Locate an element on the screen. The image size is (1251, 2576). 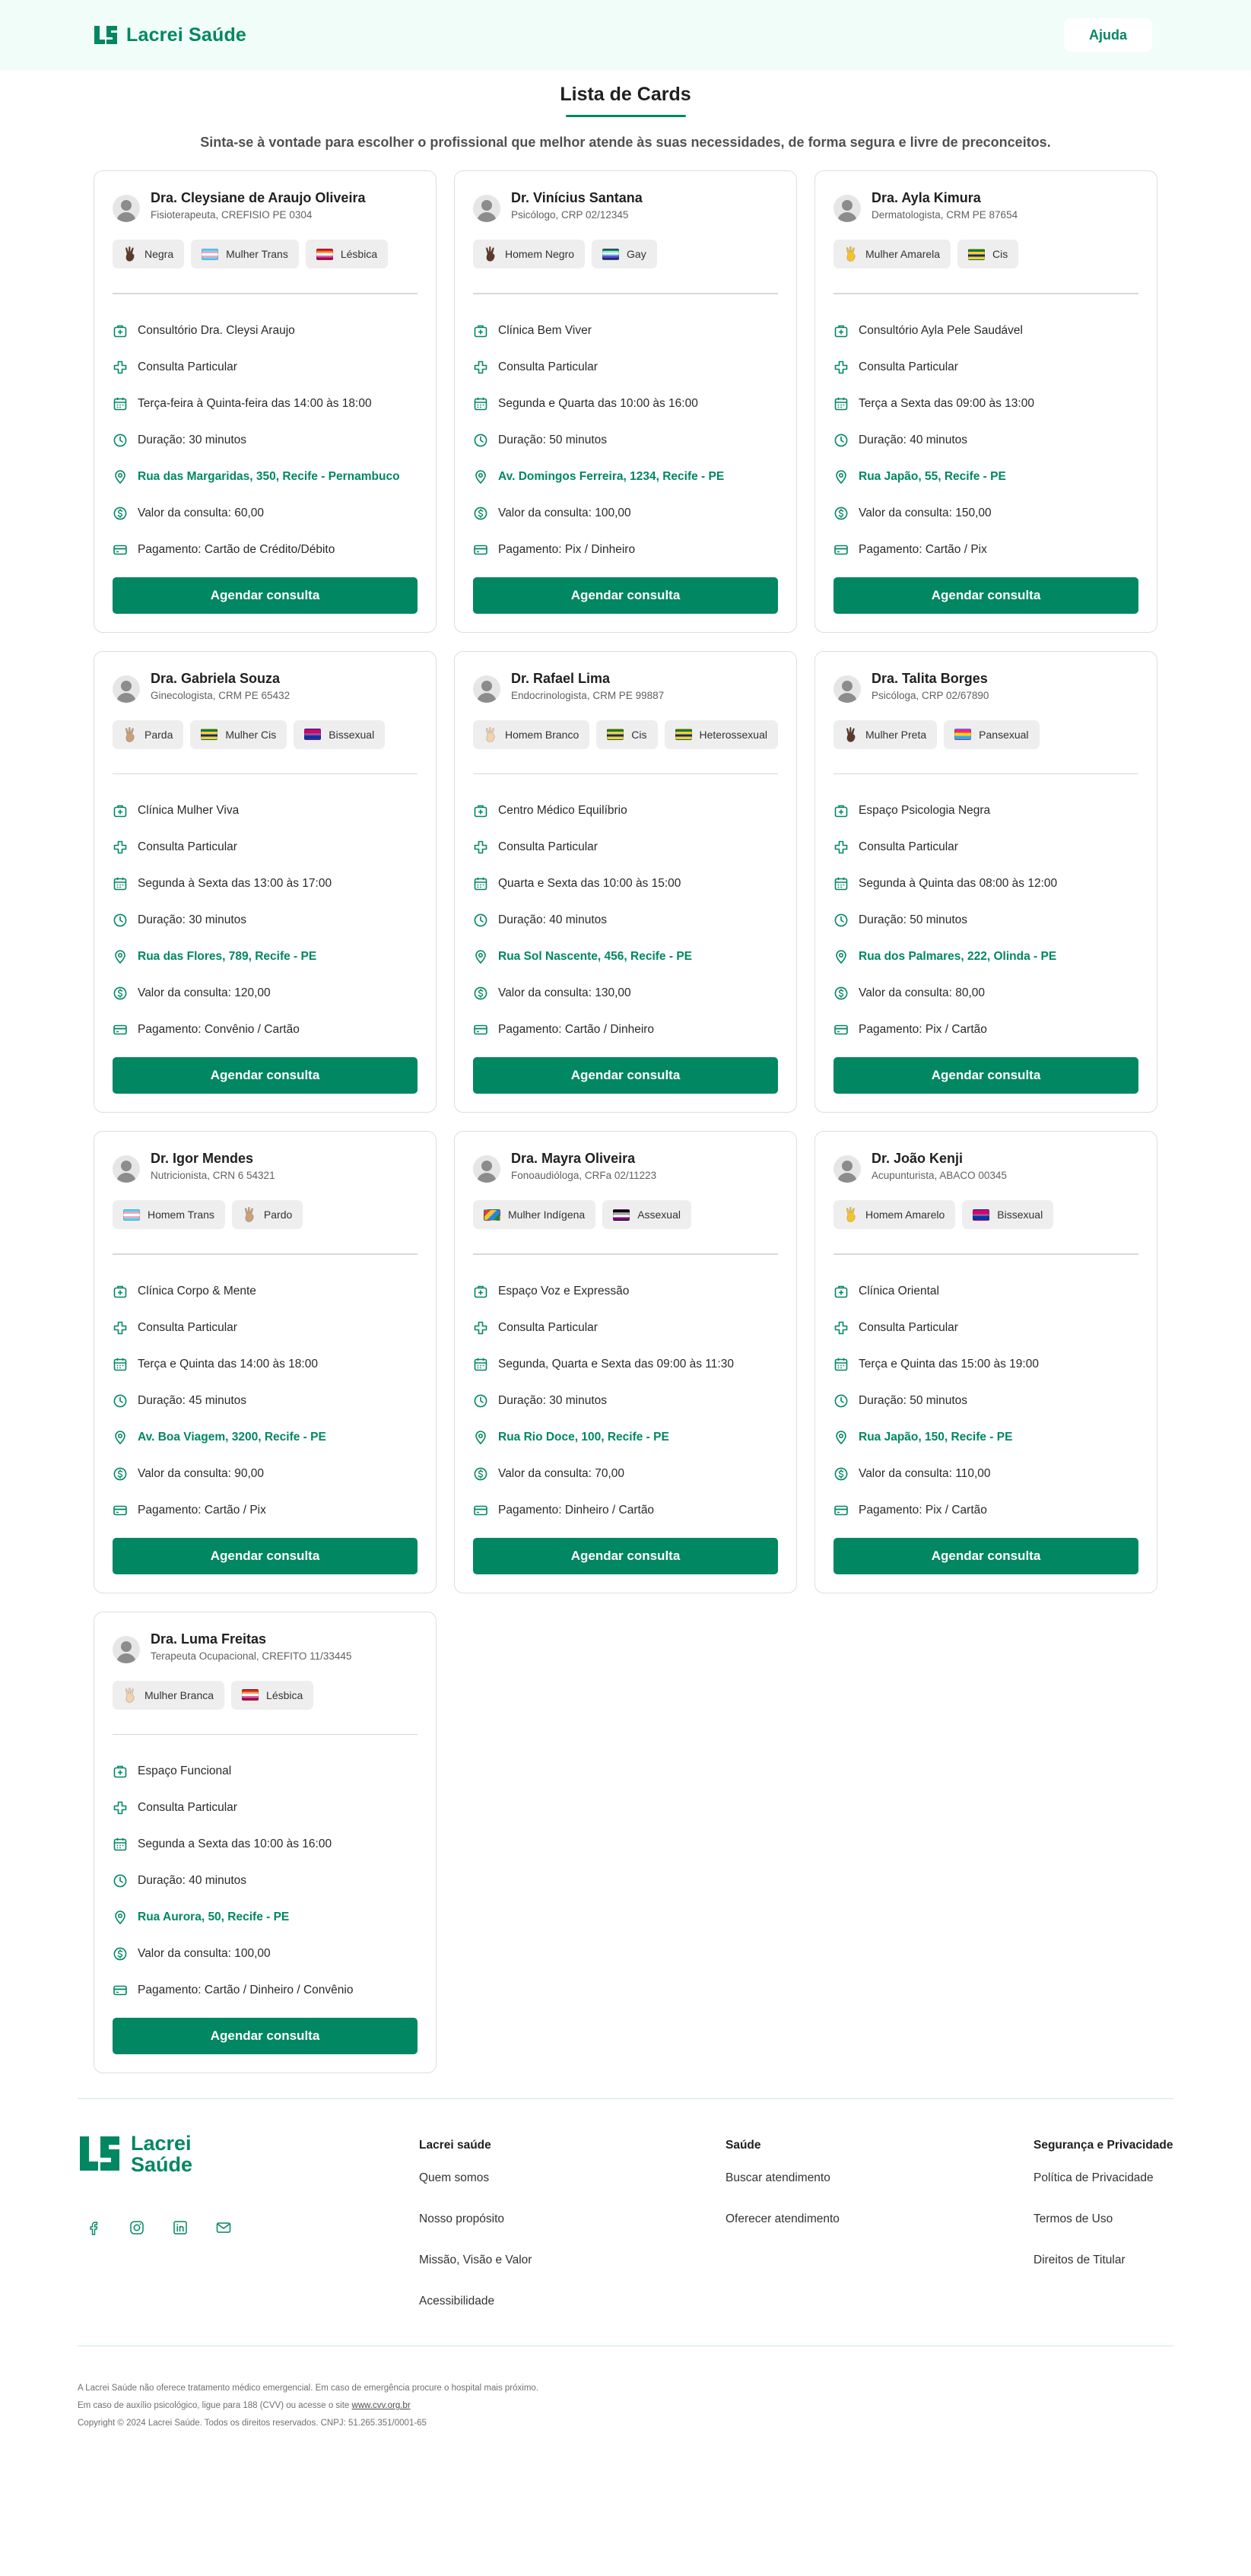
info-address: Rua Japão, 150, Recife - PE is located at coordinates (985, 1437).